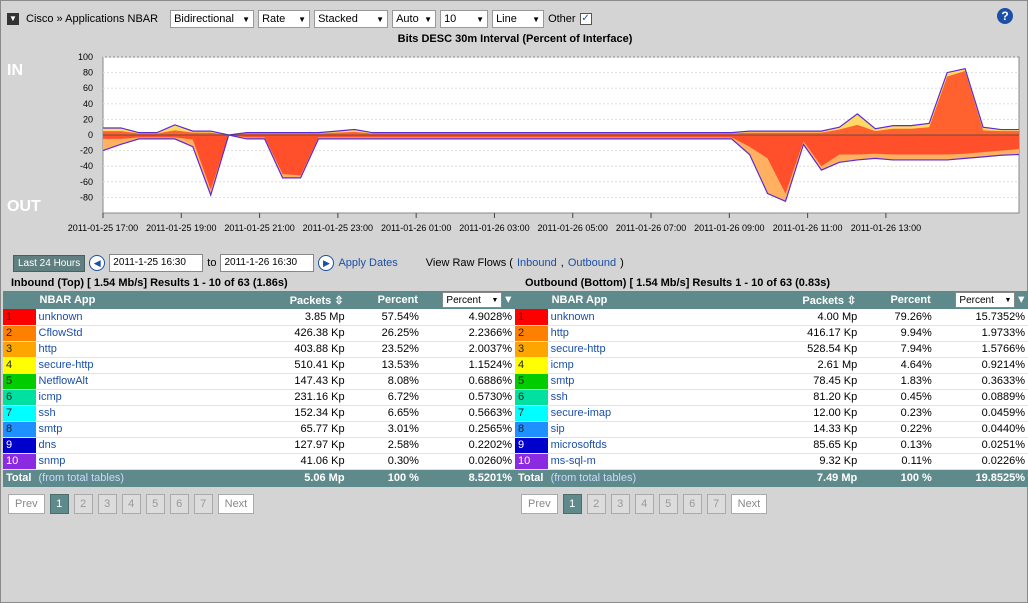 This screenshot has width=1028, height=603. Describe the element at coordinates (661, 413) in the screenshot. I see `app-name-link: secure-imap` at that location.